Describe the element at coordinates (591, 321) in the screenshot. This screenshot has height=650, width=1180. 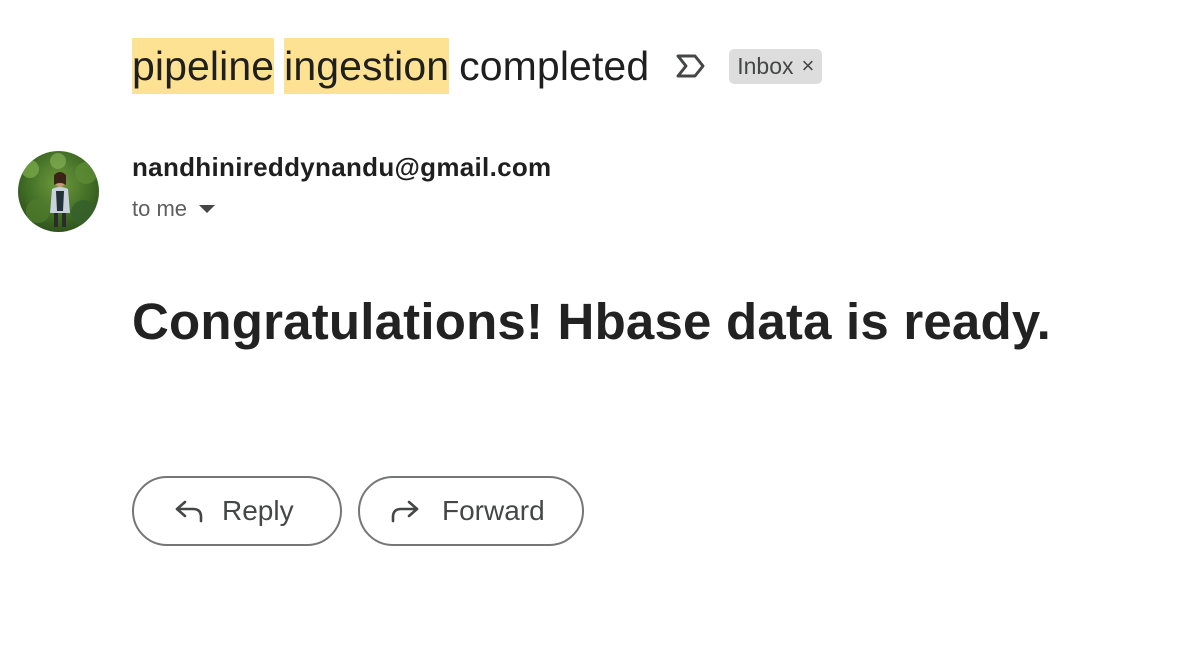
I see `email-body: Congratulations! Hbase data is ready.` at that location.